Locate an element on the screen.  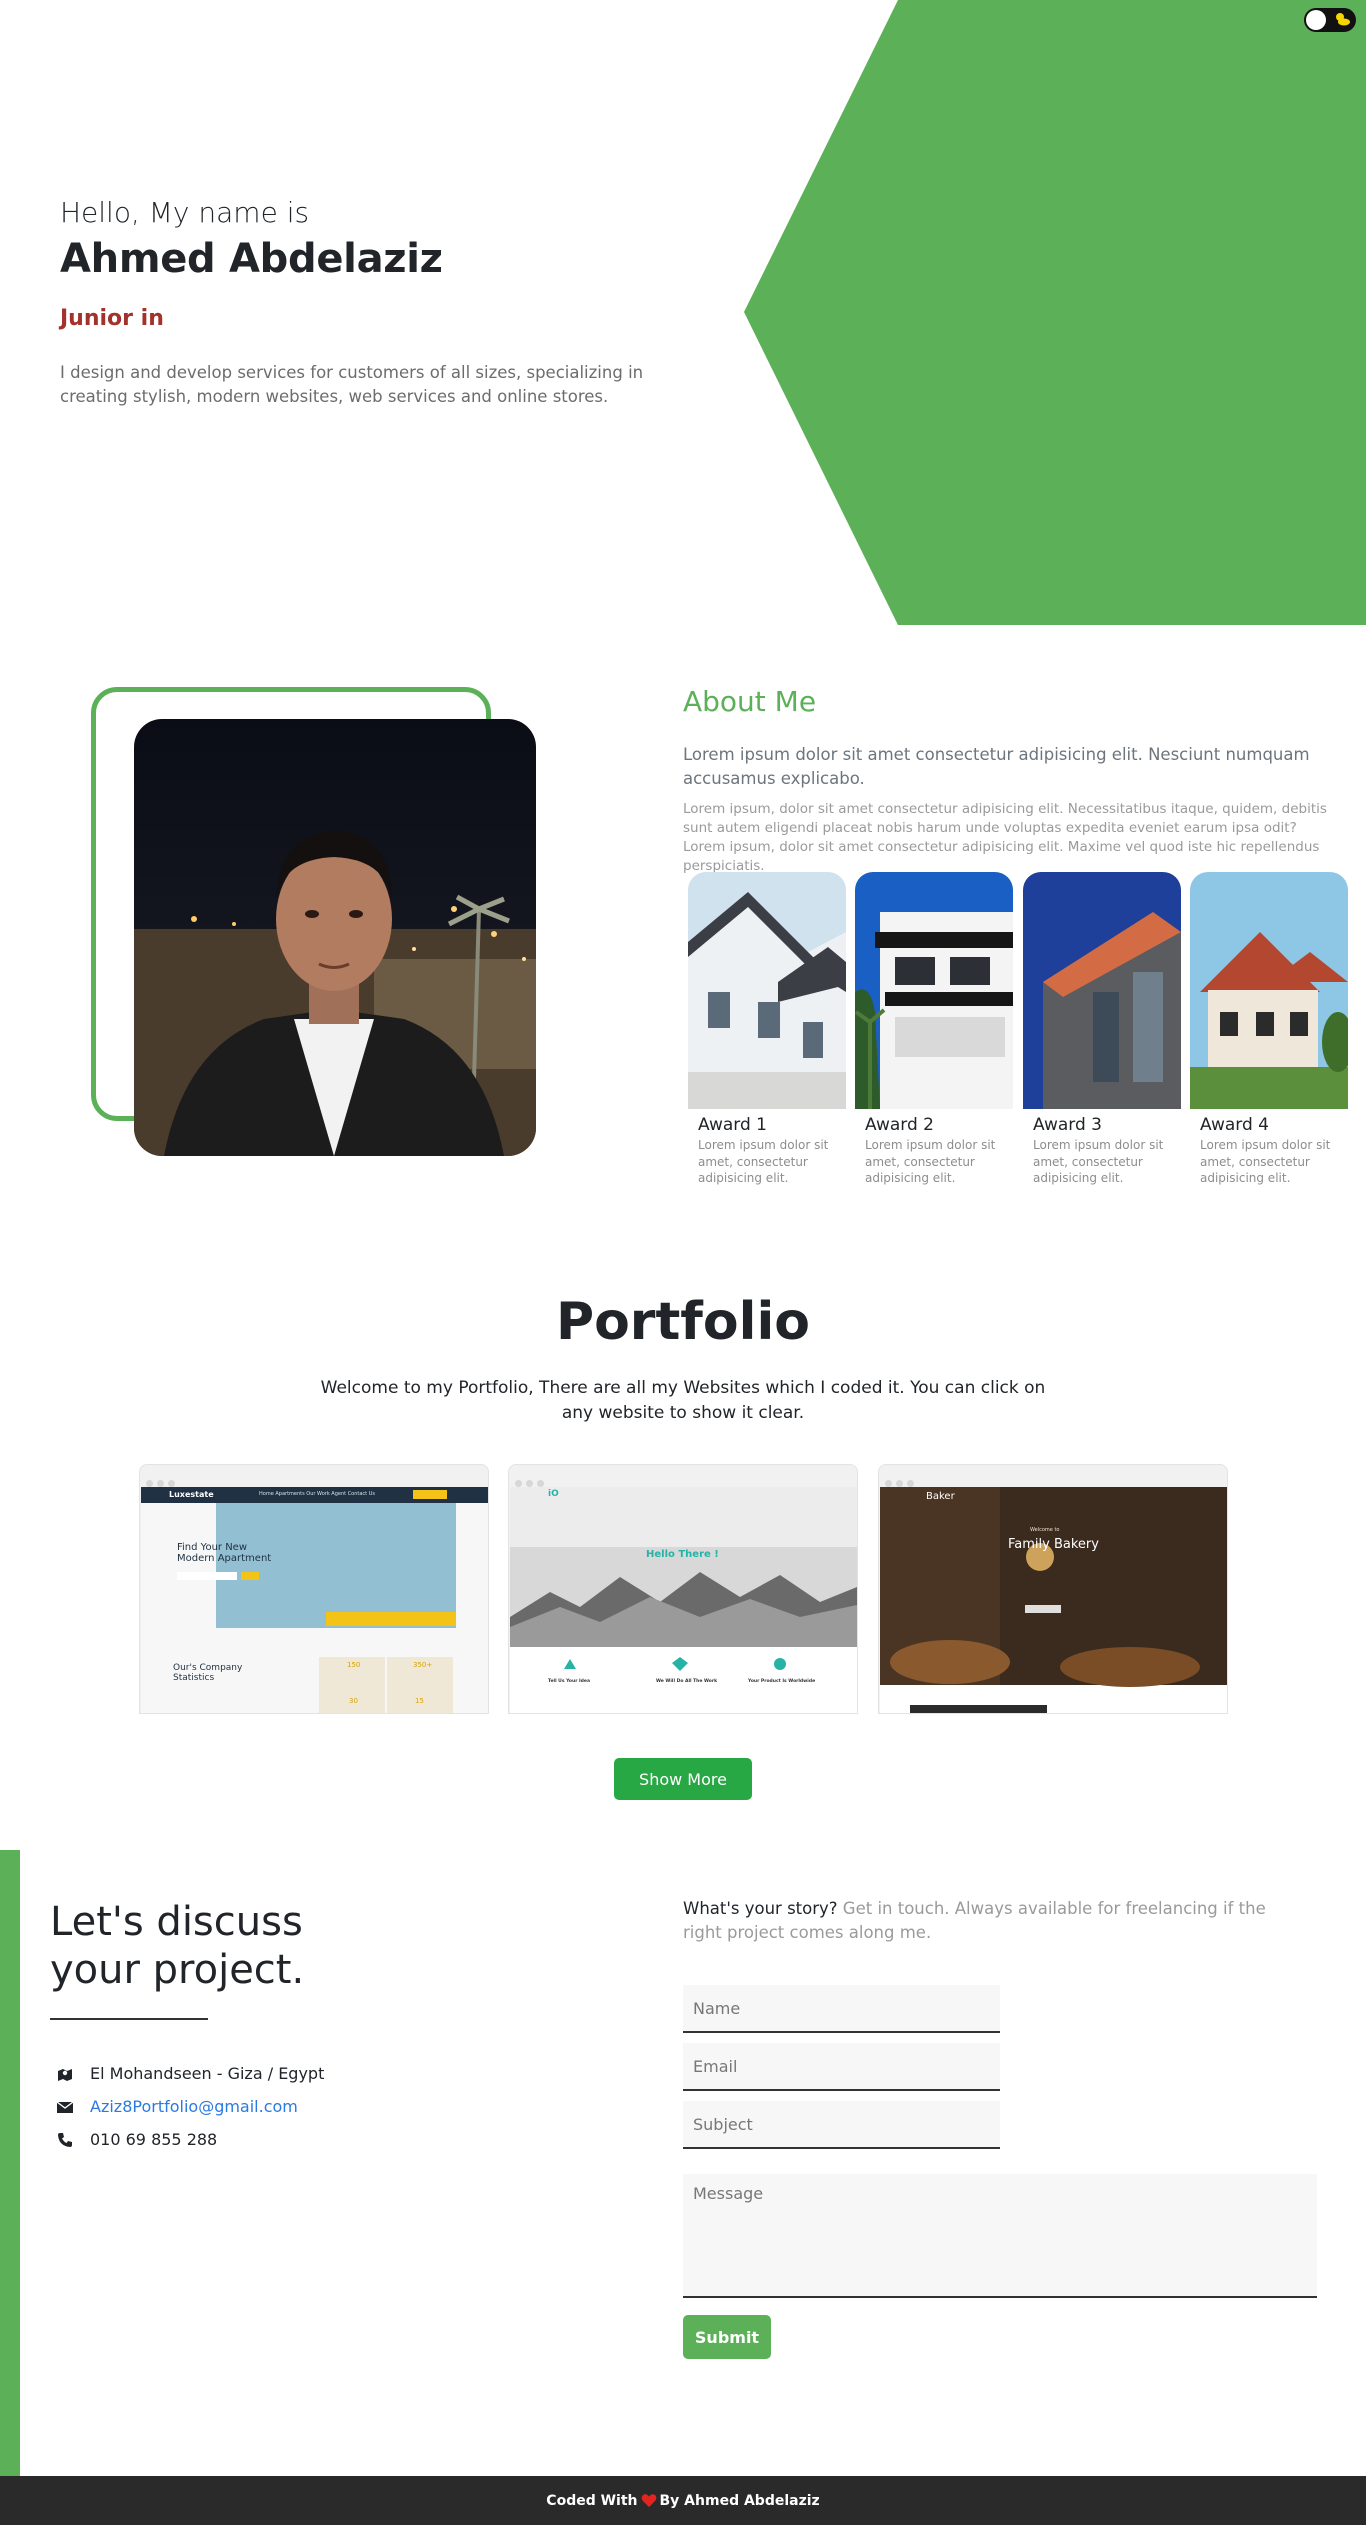
project-screenshot: Baker Welcome to Family Bakery is located at coordinates (1053, 1600).